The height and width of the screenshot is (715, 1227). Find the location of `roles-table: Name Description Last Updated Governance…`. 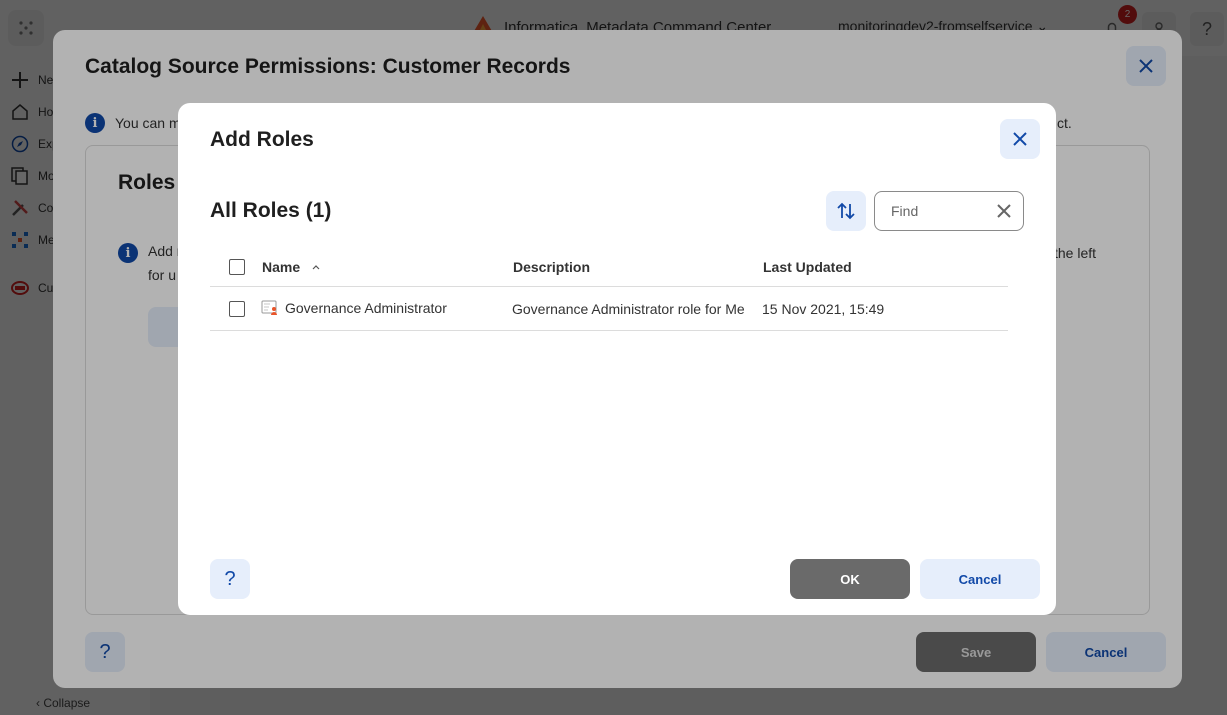

roles-table: Name Description Last Updated Governance… is located at coordinates (609, 288).